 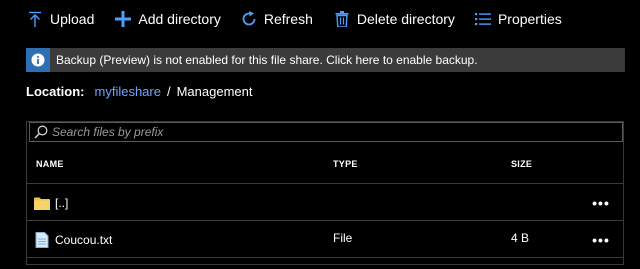 What do you see at coordinates (62, 203) in the screenshot?
I see `row-name: [..]` at bounding box center [62, 203].